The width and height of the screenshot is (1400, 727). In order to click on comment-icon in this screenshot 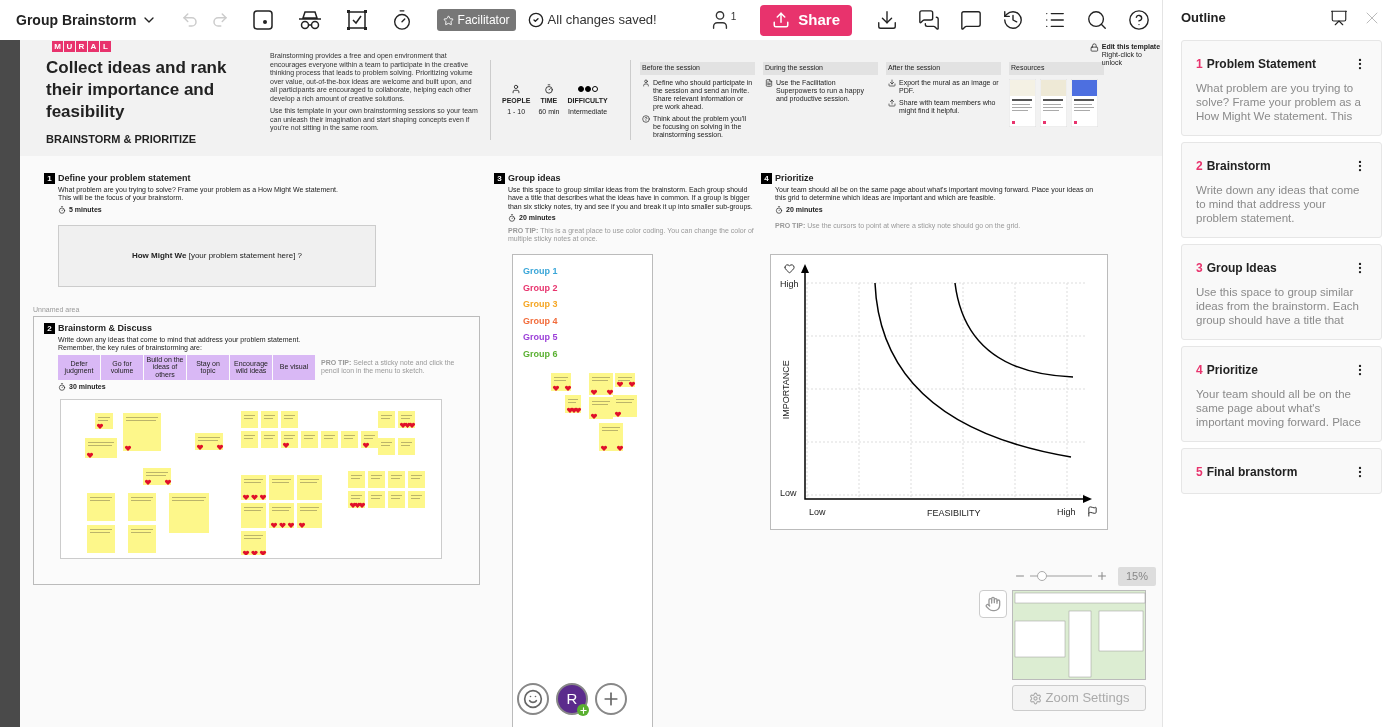, I will do `click(971, 20)`.